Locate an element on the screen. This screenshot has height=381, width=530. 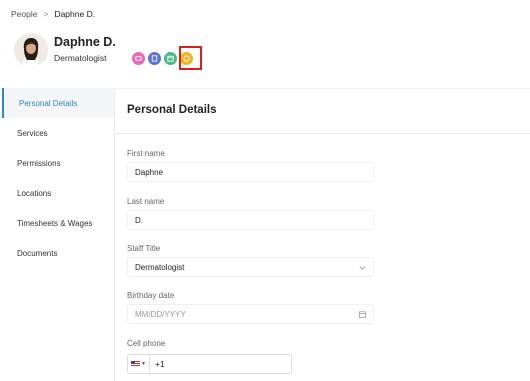
first-name-field: Daphne is located at coordinates (250, 172).